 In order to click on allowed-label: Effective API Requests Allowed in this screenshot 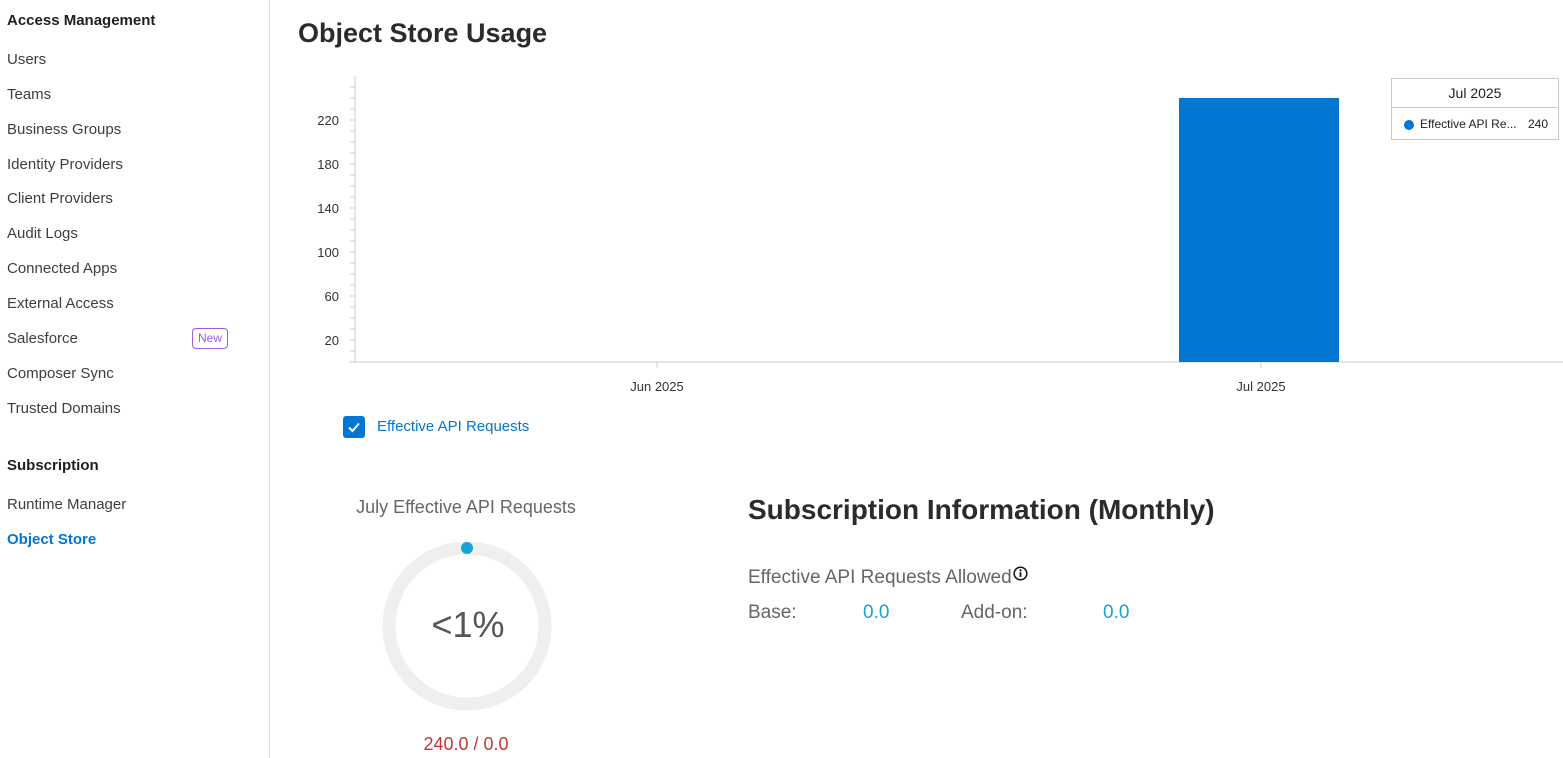, I will do `click(880, 577)`.